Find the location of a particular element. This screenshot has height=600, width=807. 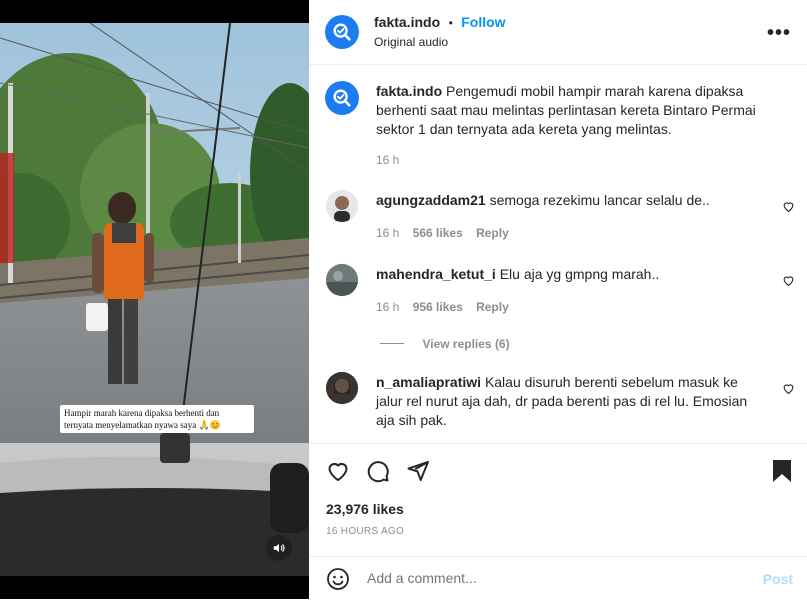

profile-avatar is located at coordinates (342, 32).